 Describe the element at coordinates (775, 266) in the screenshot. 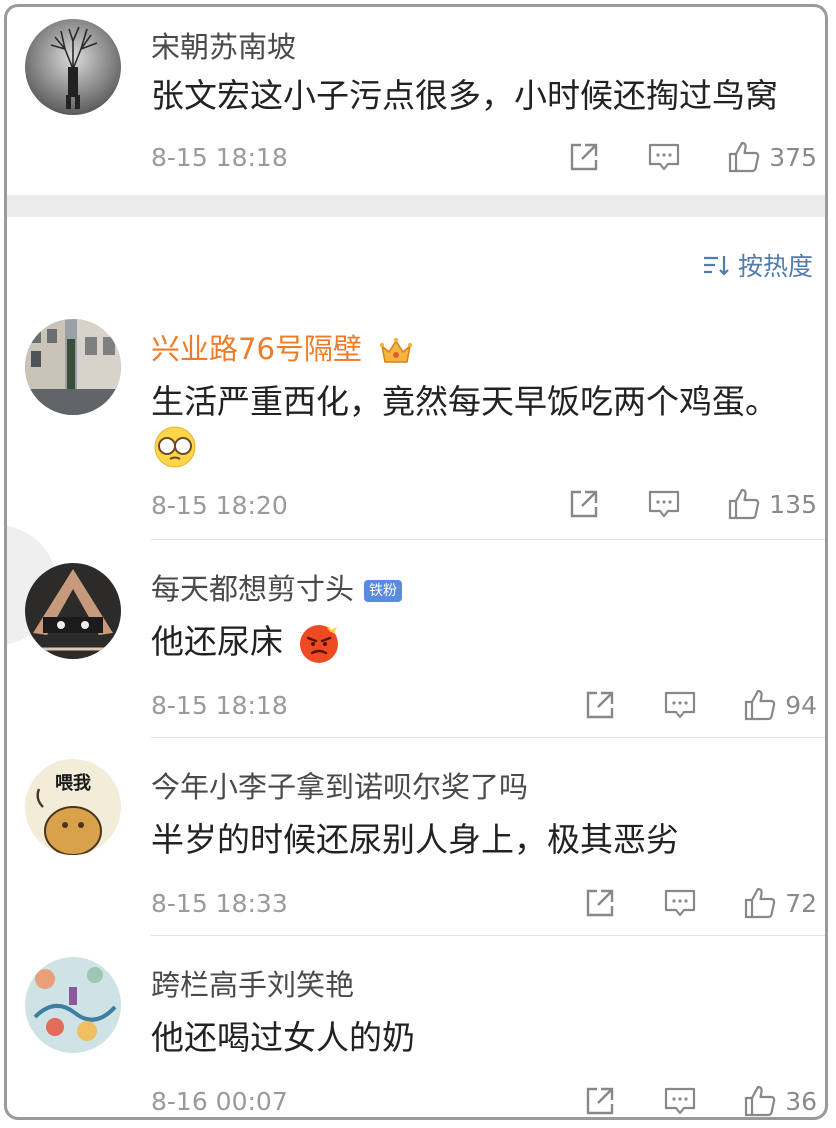

I see `sort-label: 按热度` at that location.